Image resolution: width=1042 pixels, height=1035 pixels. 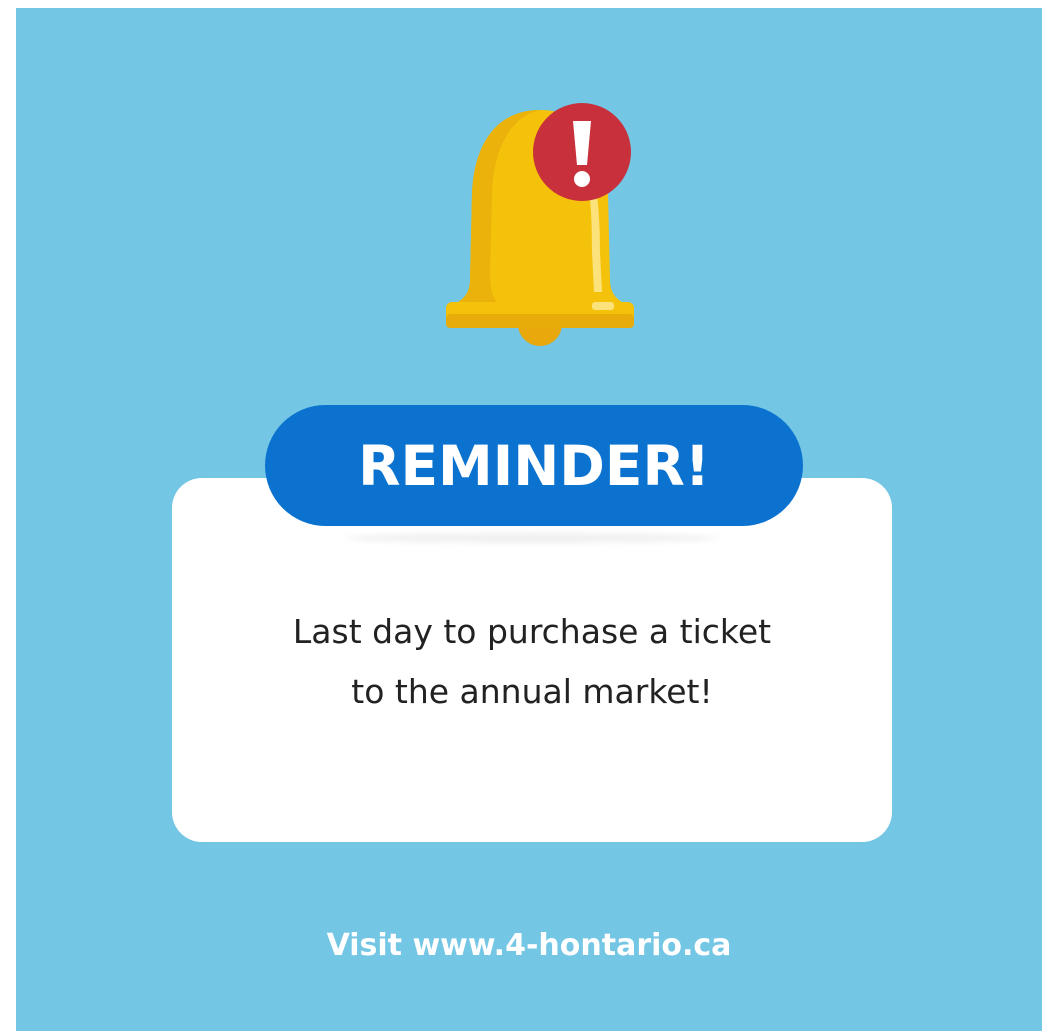 What do you see at coordinates (532, 691) in the screenshot?
I see `message-line-2: to the annual market!` at bounding box center [532, 691].